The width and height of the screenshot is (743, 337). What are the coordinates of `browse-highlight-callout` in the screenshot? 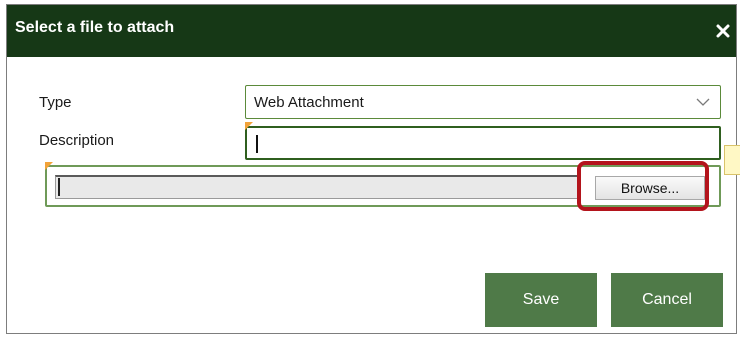 It's located at (643, 186).